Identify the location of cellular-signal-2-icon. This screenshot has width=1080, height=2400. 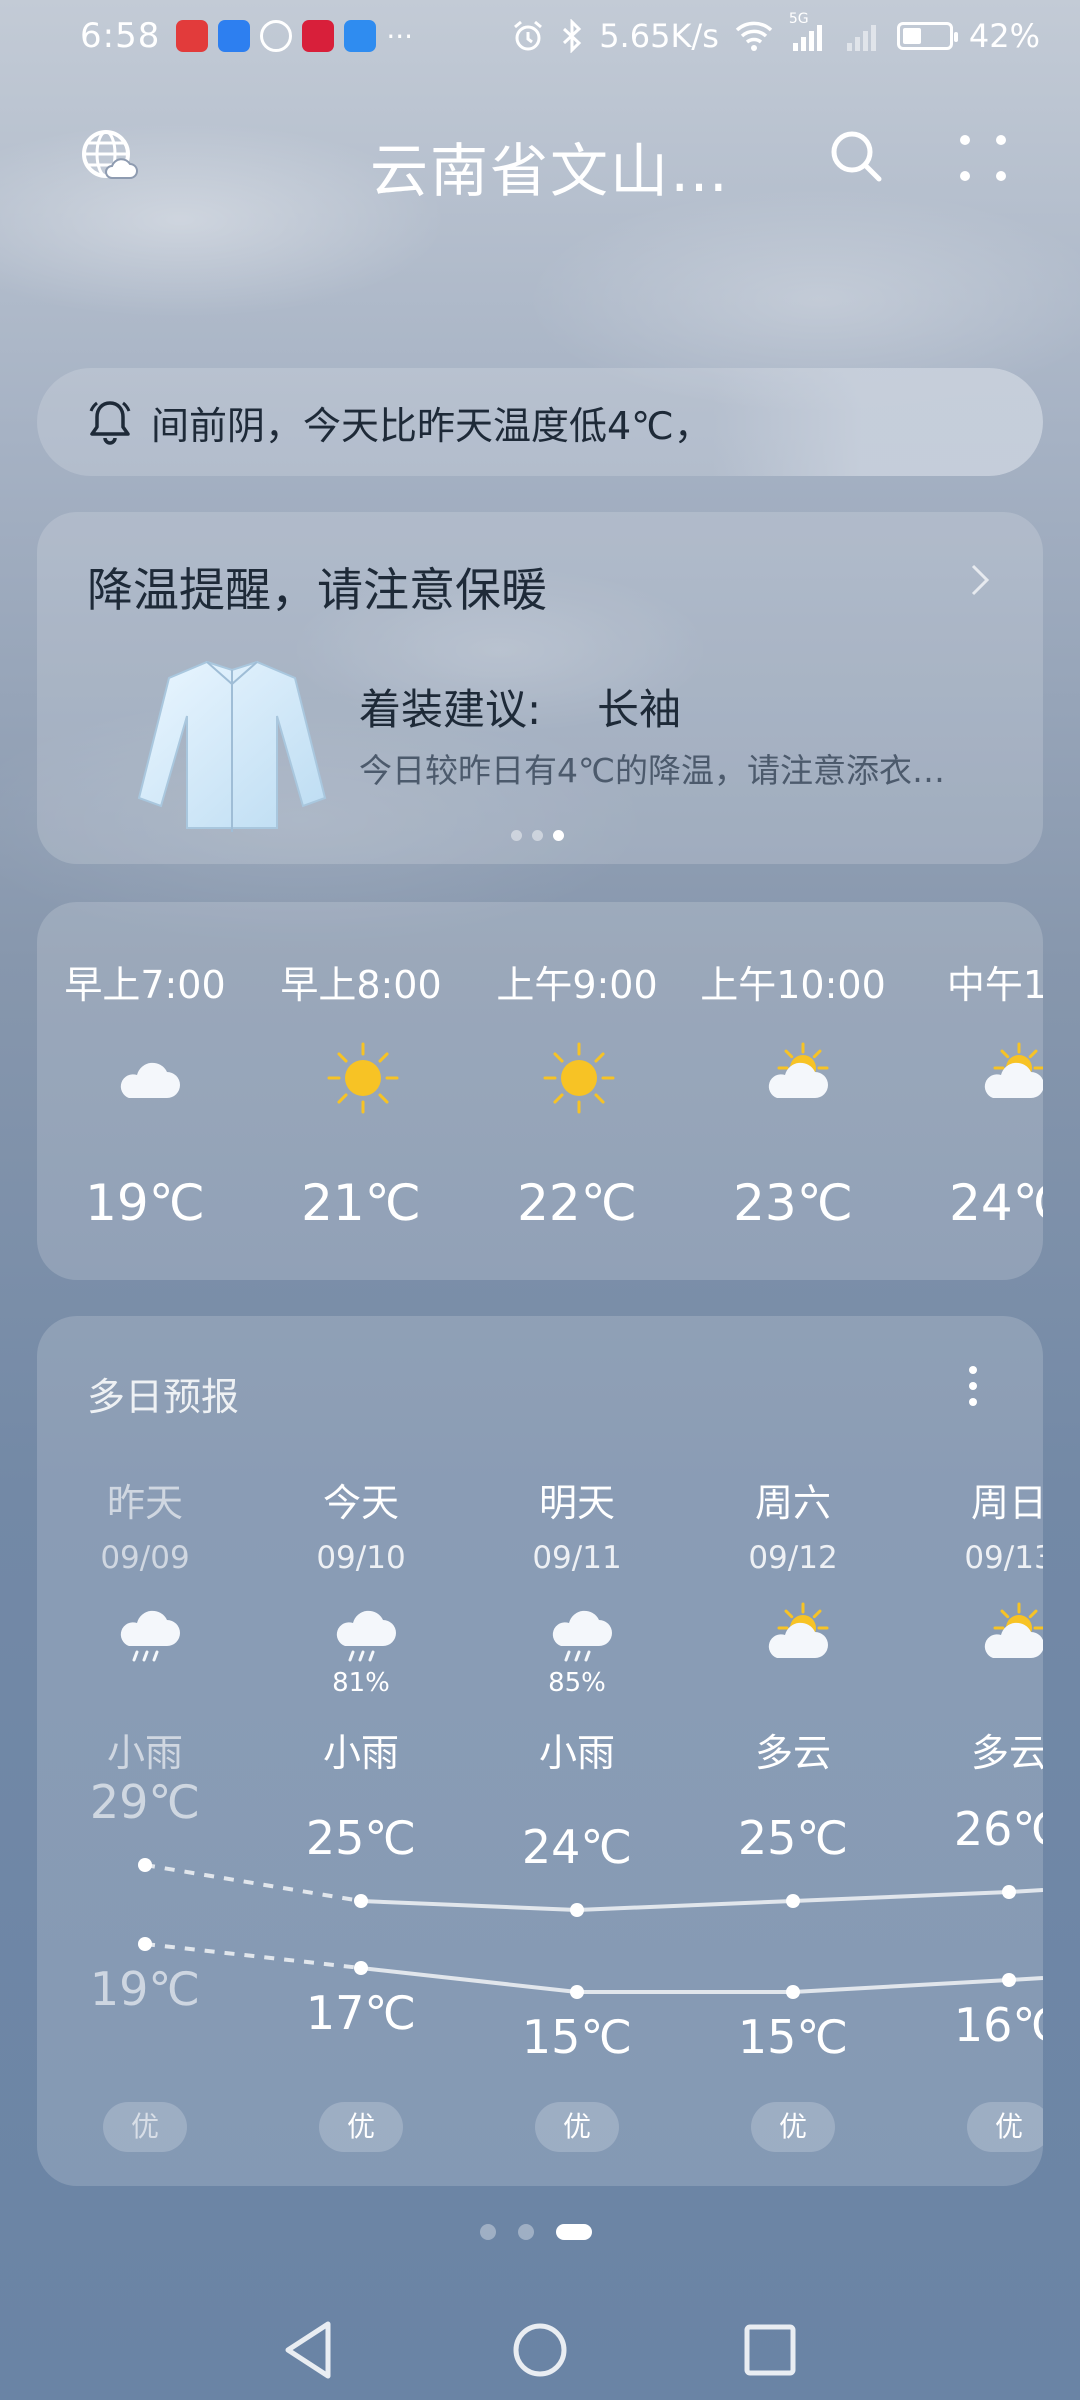
(861, 38).